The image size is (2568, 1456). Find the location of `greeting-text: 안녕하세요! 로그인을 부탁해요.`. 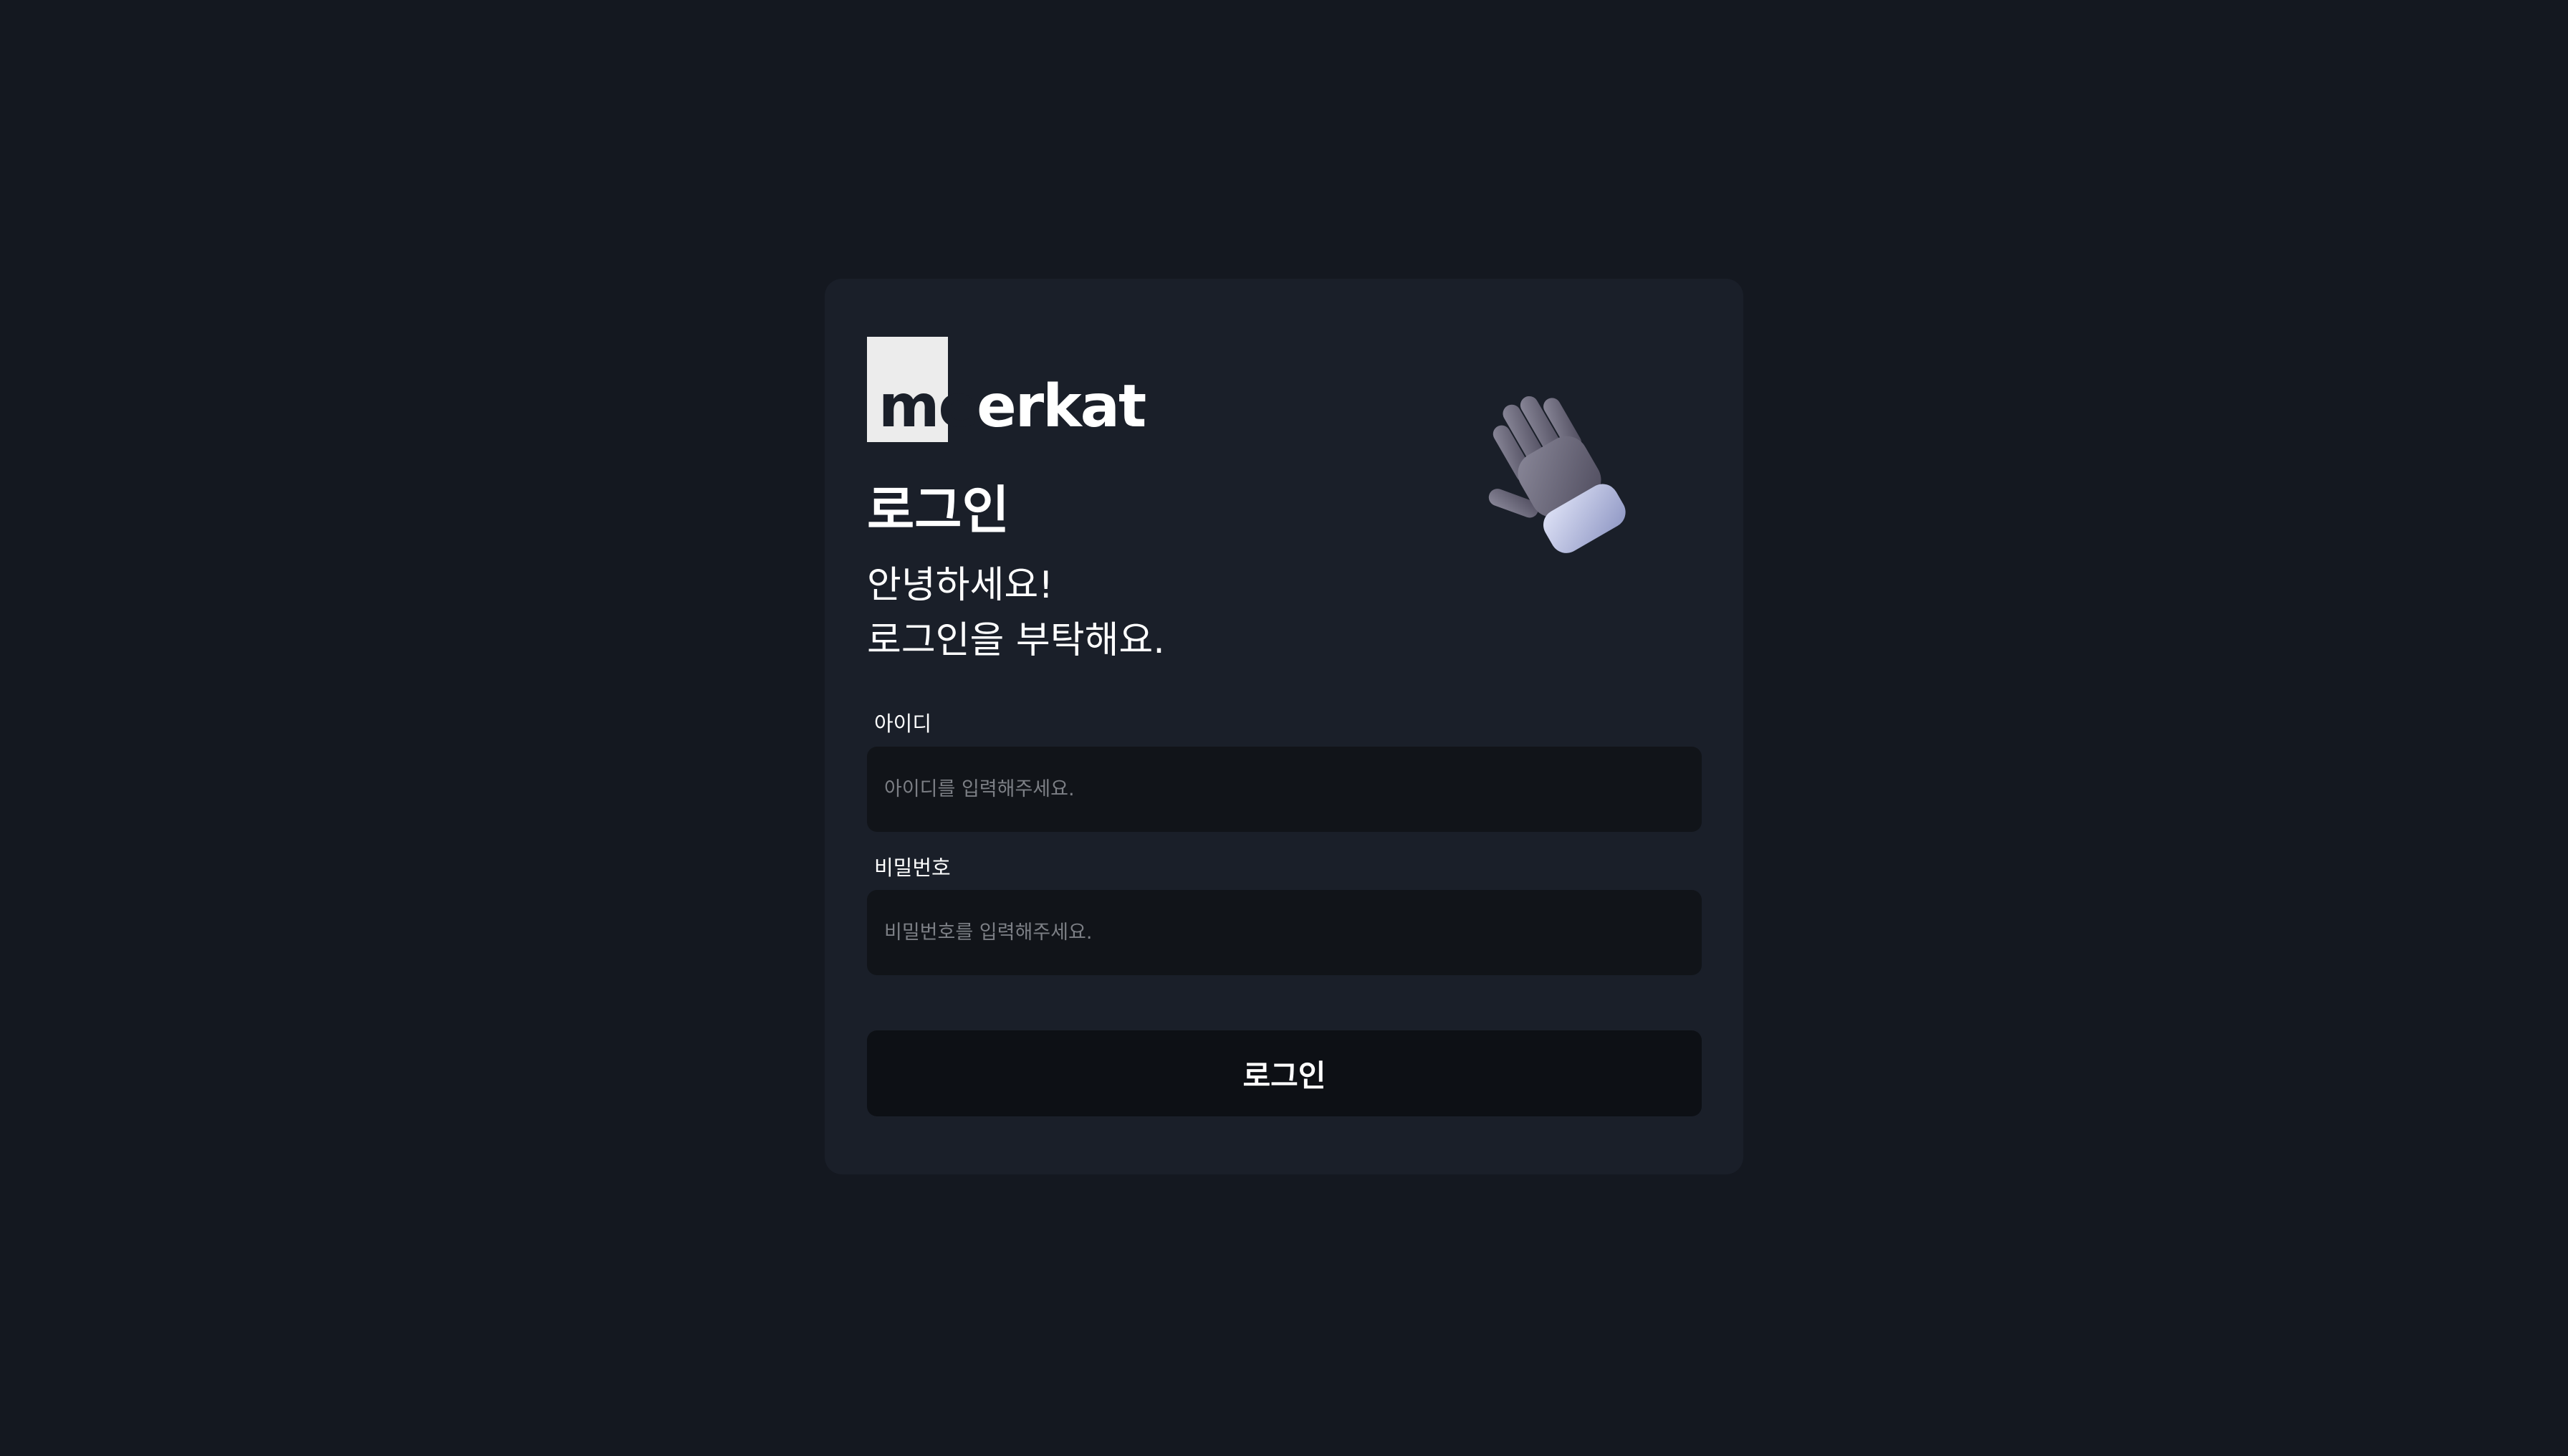

greeting-text: 안녕하세요! 로그인을 부탁해요. is located at coordinates (1016, 613).